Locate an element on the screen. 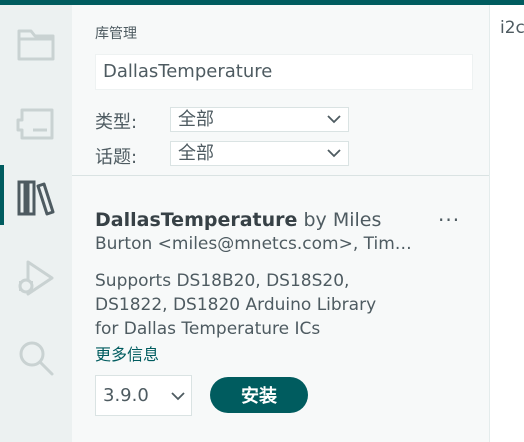 The height and width of the screenshot is (442, 524). type-filter-select: 全部 is located at coordinates (259, 119).